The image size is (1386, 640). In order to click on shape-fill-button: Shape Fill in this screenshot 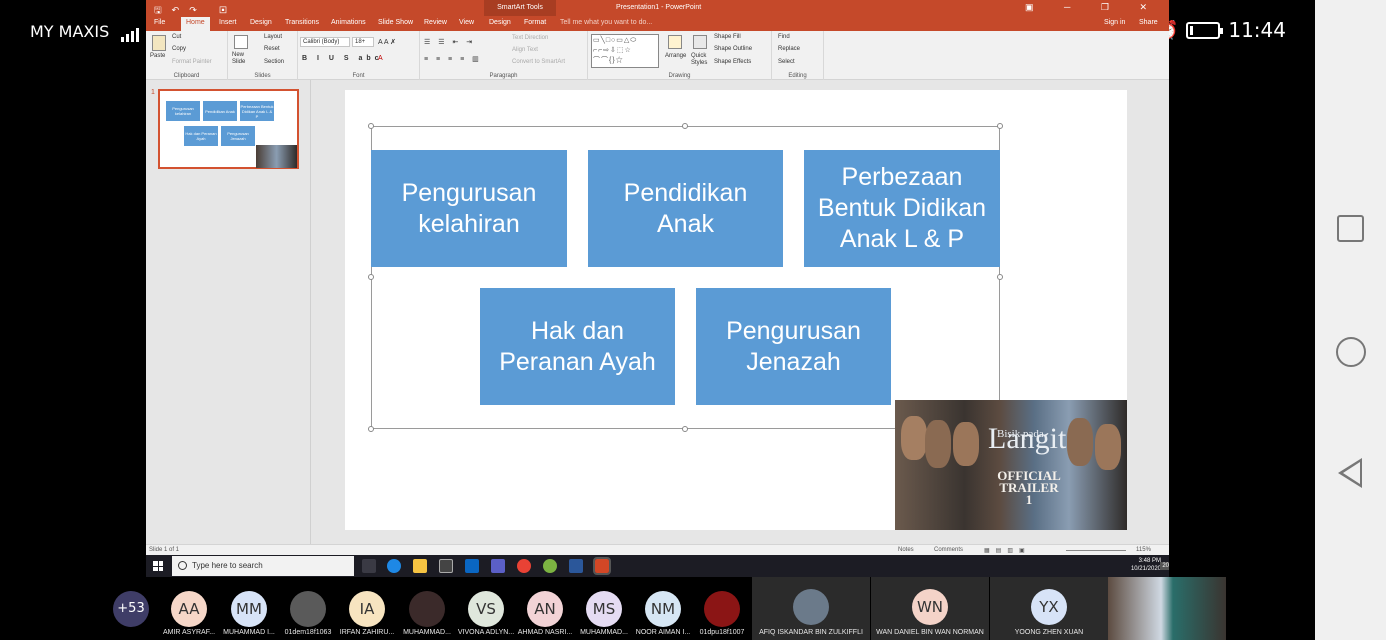, I will do `click(727, 37)`.